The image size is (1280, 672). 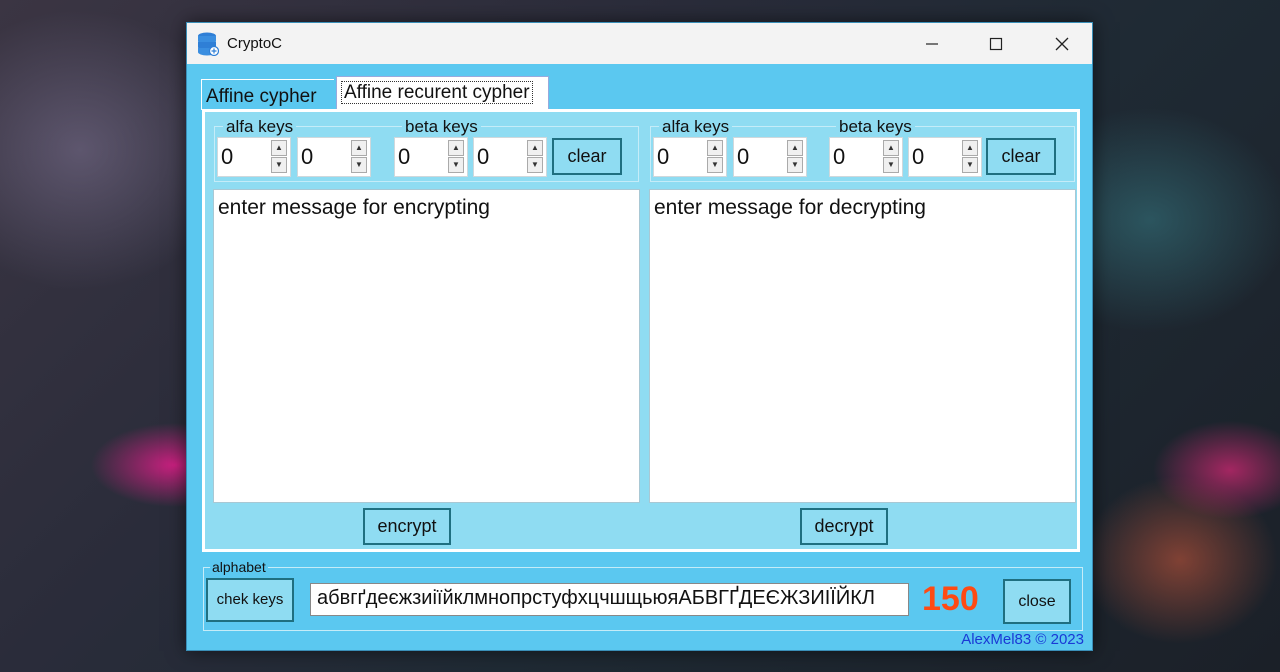 I want to click on maximize-icon, so click(x=996, y=43).